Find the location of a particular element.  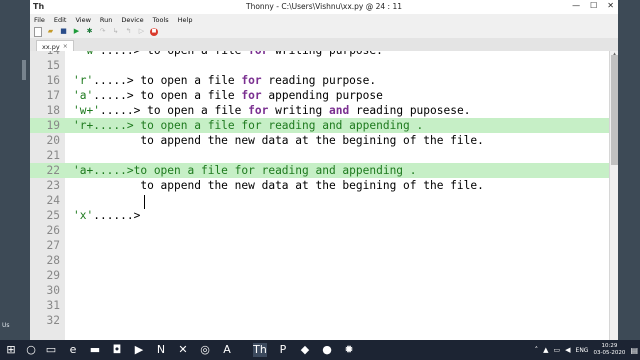

powerpoint-icon: P is located at coordinates (283, 350).